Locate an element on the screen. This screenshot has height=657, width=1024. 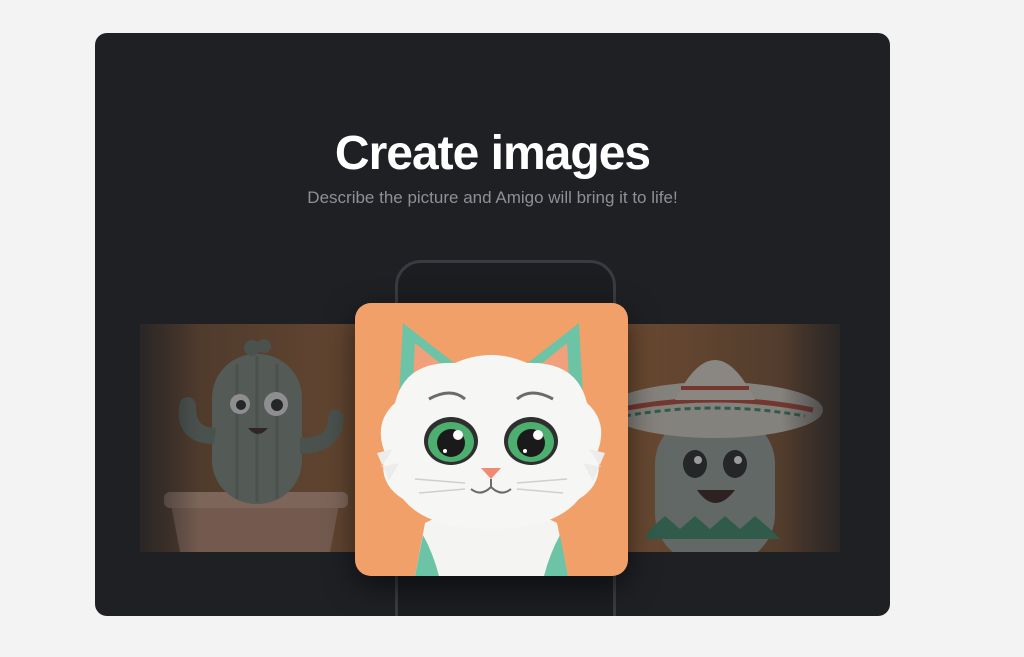
cat-illustration-icon is located at coordinates (491, 439).